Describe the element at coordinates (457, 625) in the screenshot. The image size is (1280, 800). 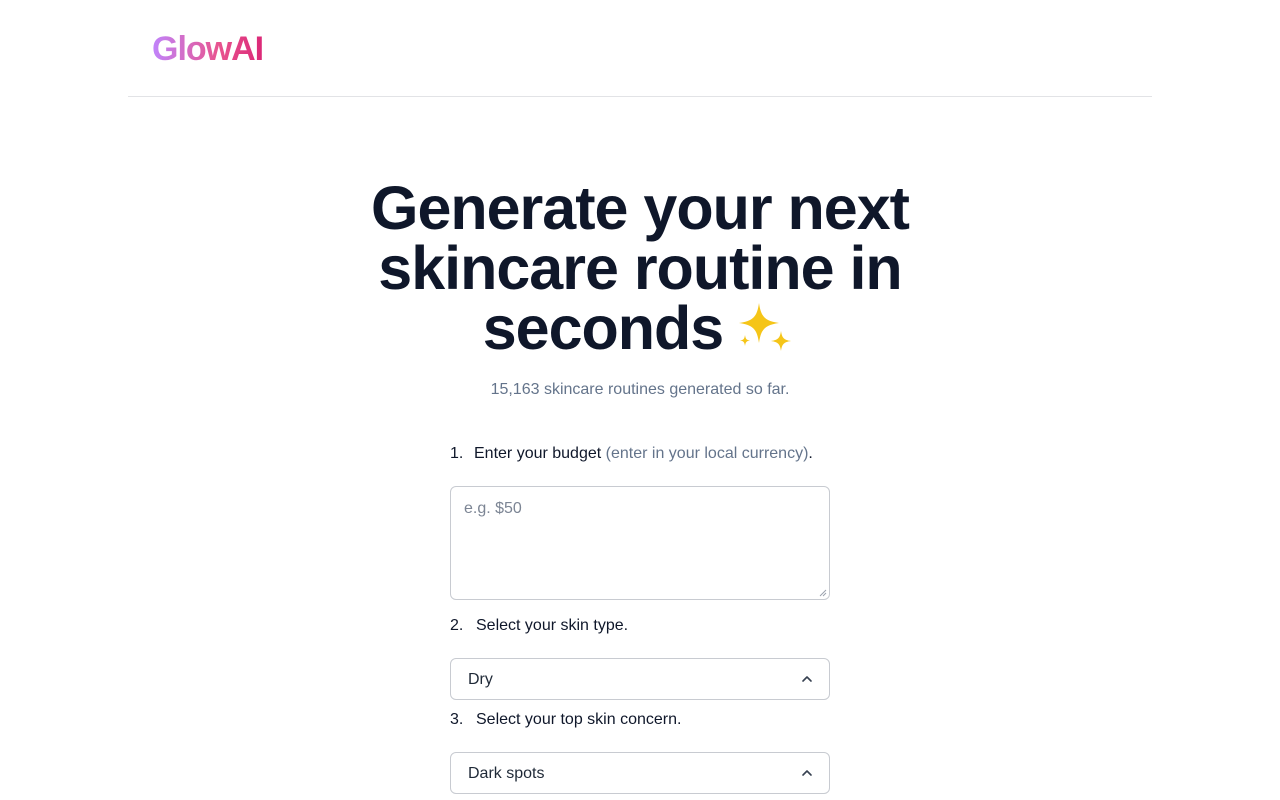
I see `step-2-number: 2.` at that location.